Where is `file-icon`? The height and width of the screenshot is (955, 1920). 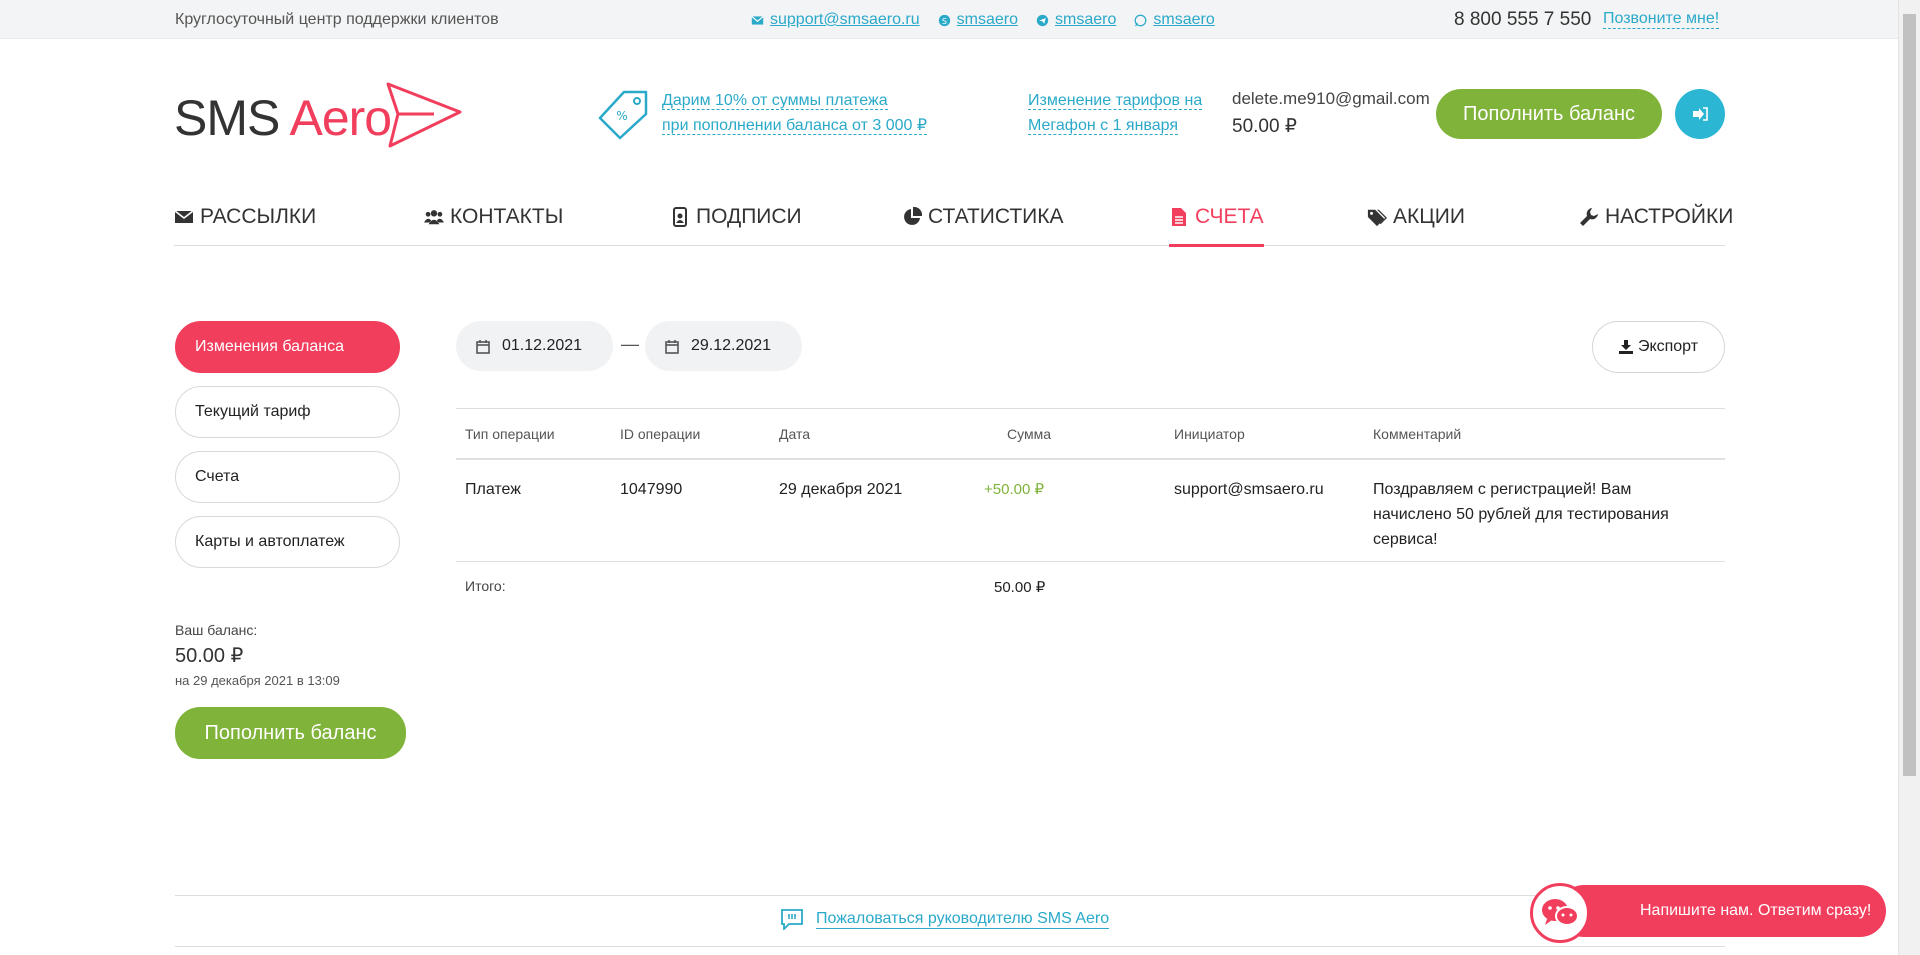
file-icon is located at coordinates (1179, 217).